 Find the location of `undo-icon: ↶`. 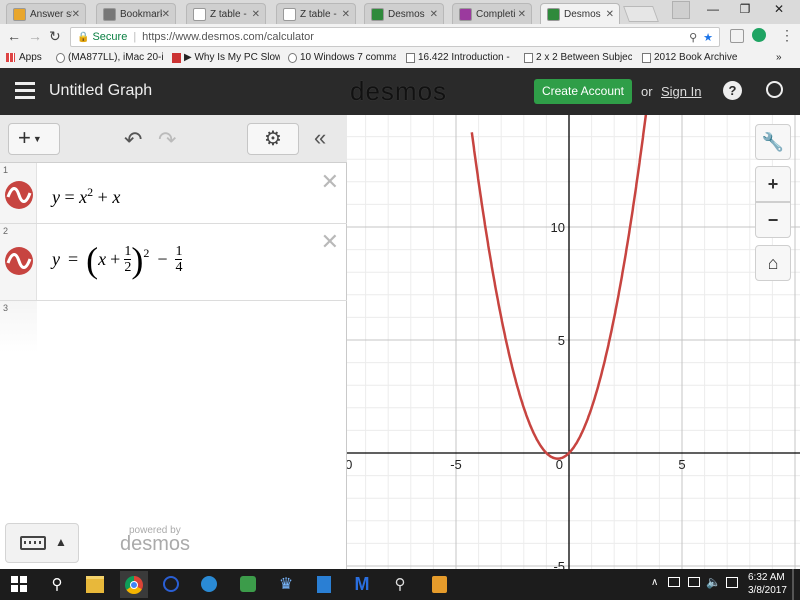

undo-icon: ↶ is located at coordinates (133, 140).